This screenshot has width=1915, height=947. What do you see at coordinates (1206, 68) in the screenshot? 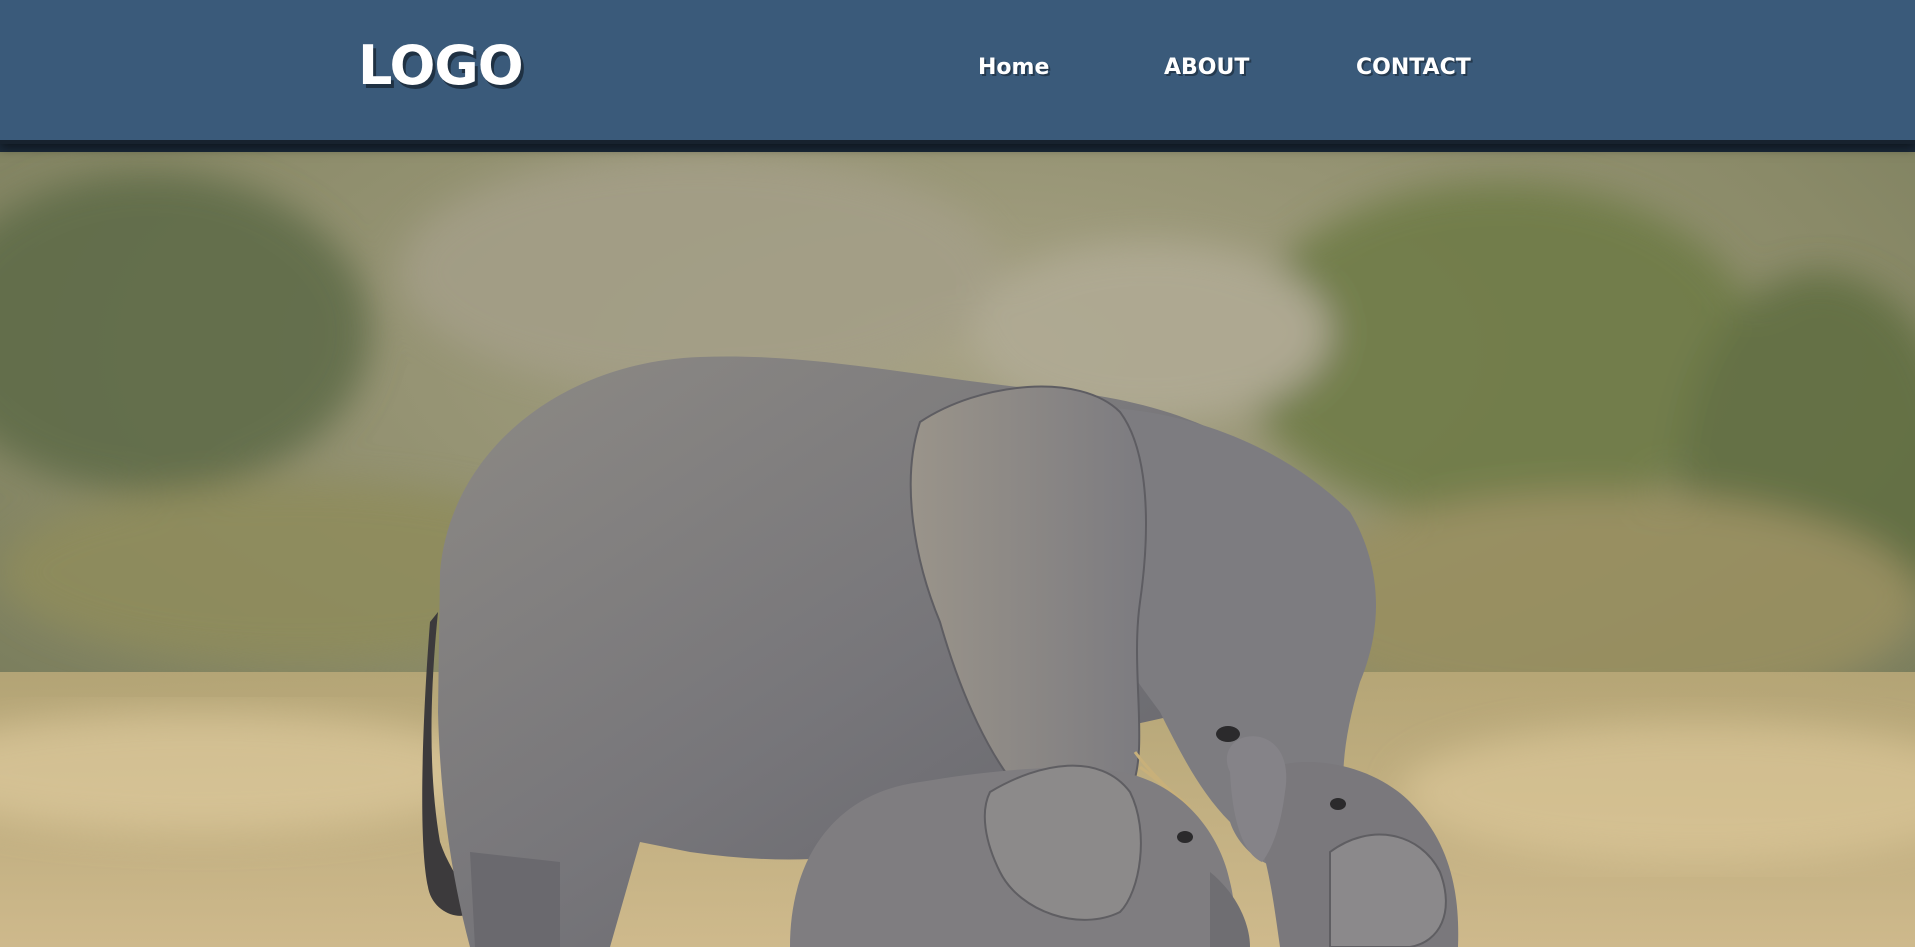
I see `nav-link-about: ABOUT` at bounding box center [1206, 68].